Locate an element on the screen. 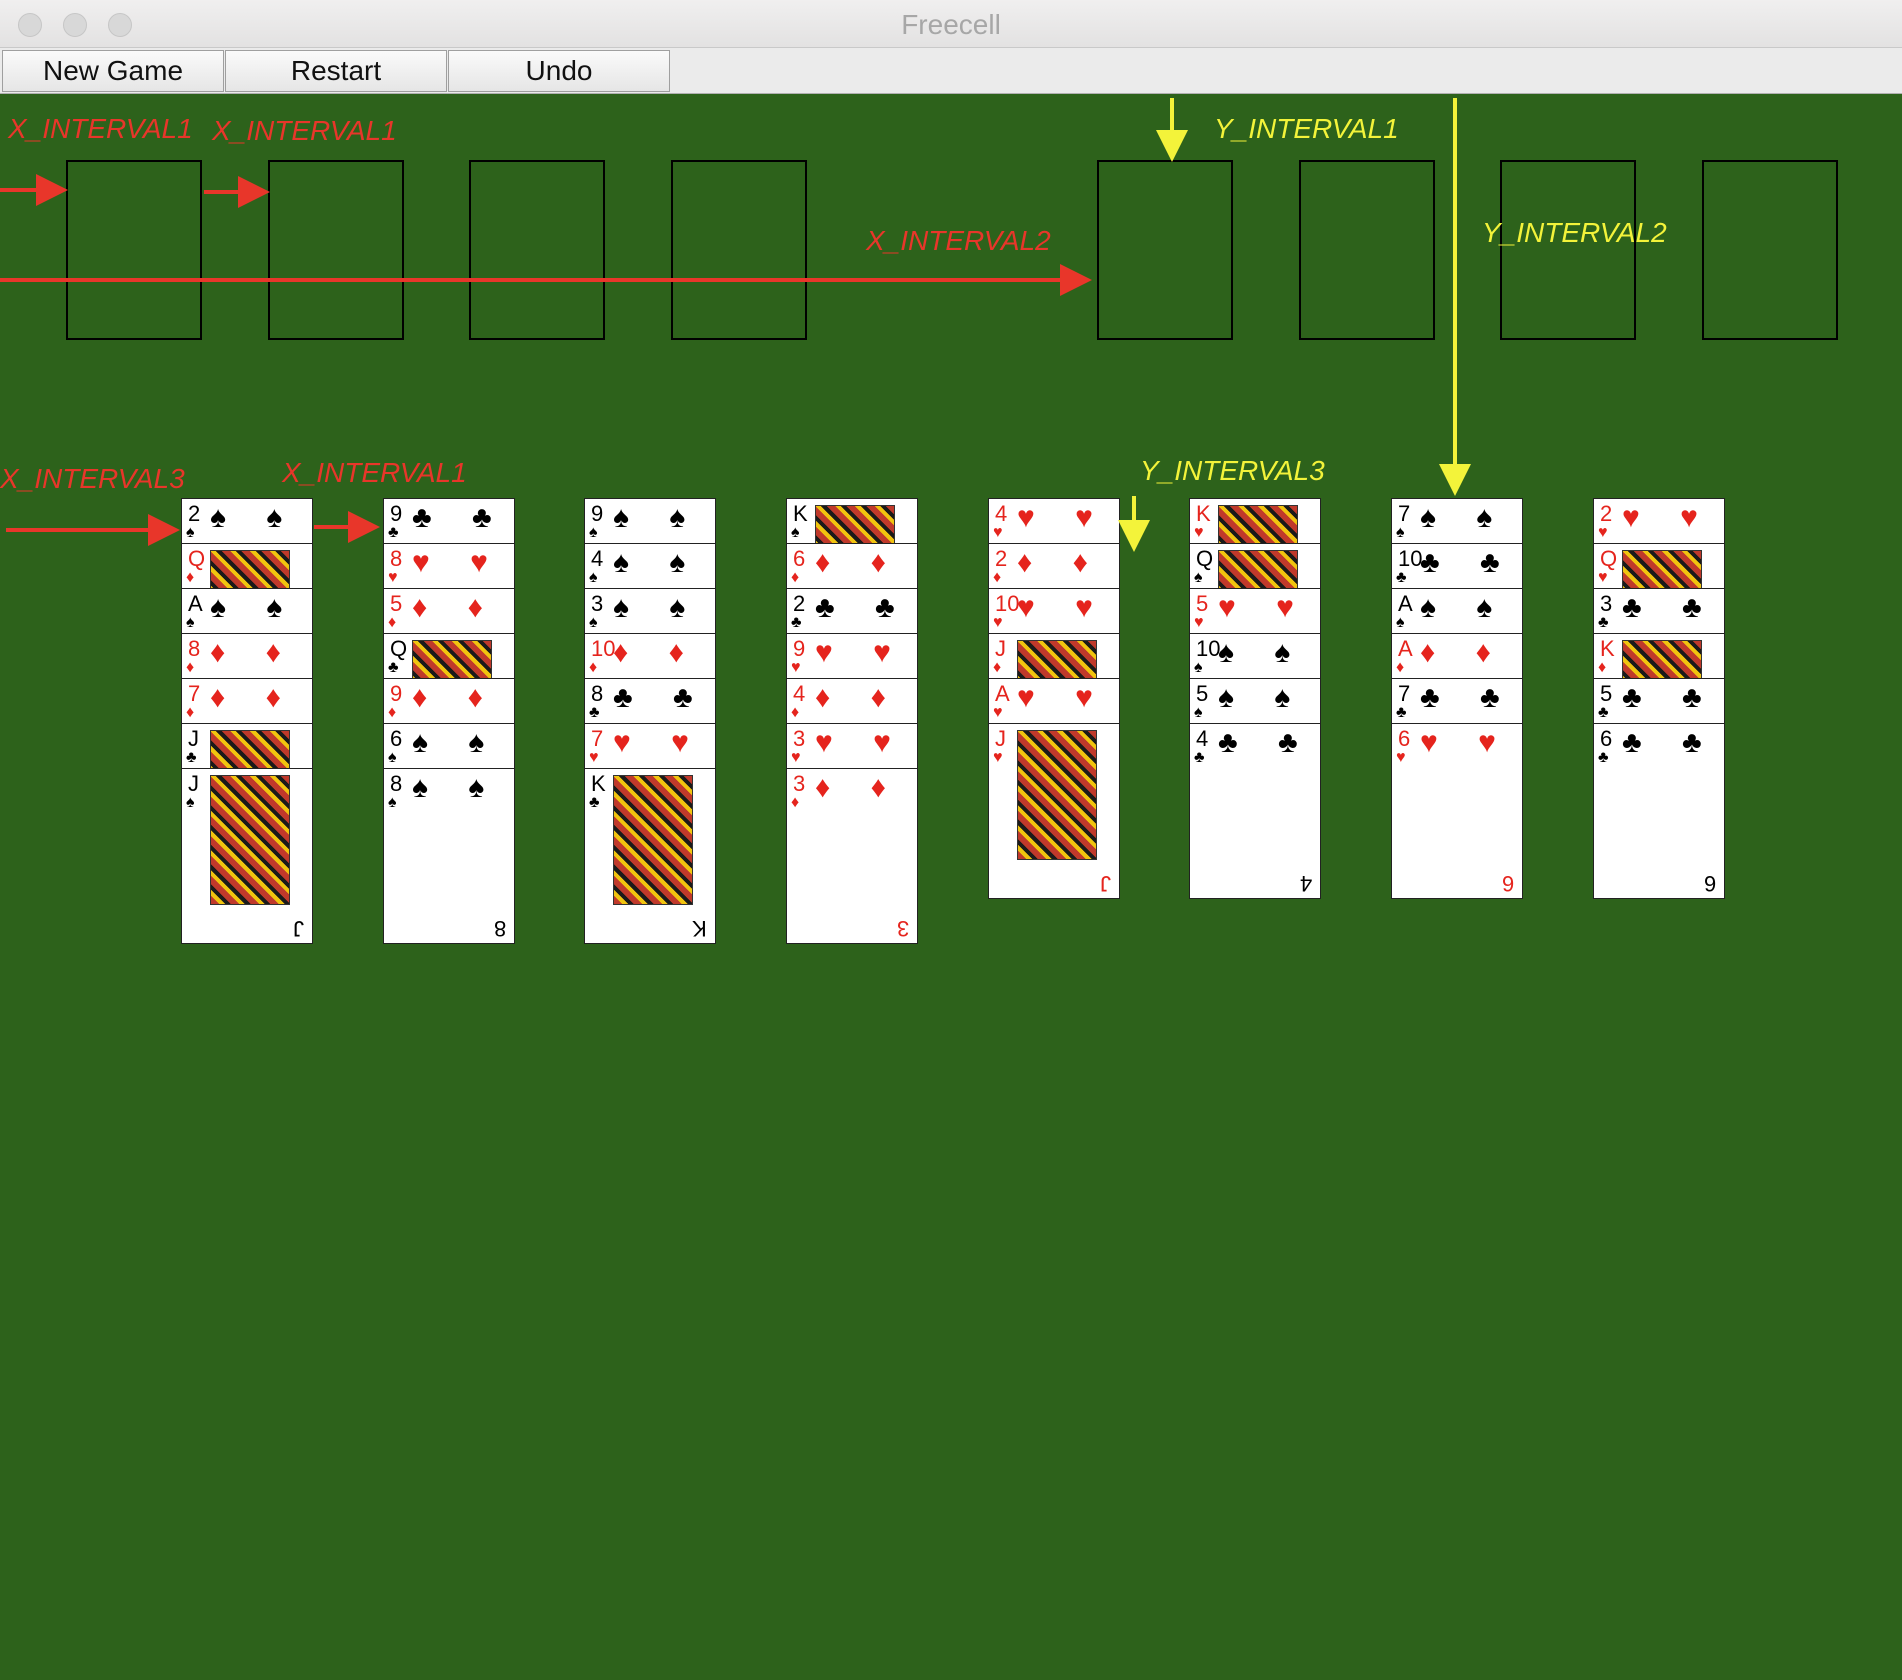 The height and width of the screenshot is (1680, 1902). window-title: Freecell is located at coordinates (951, 24).